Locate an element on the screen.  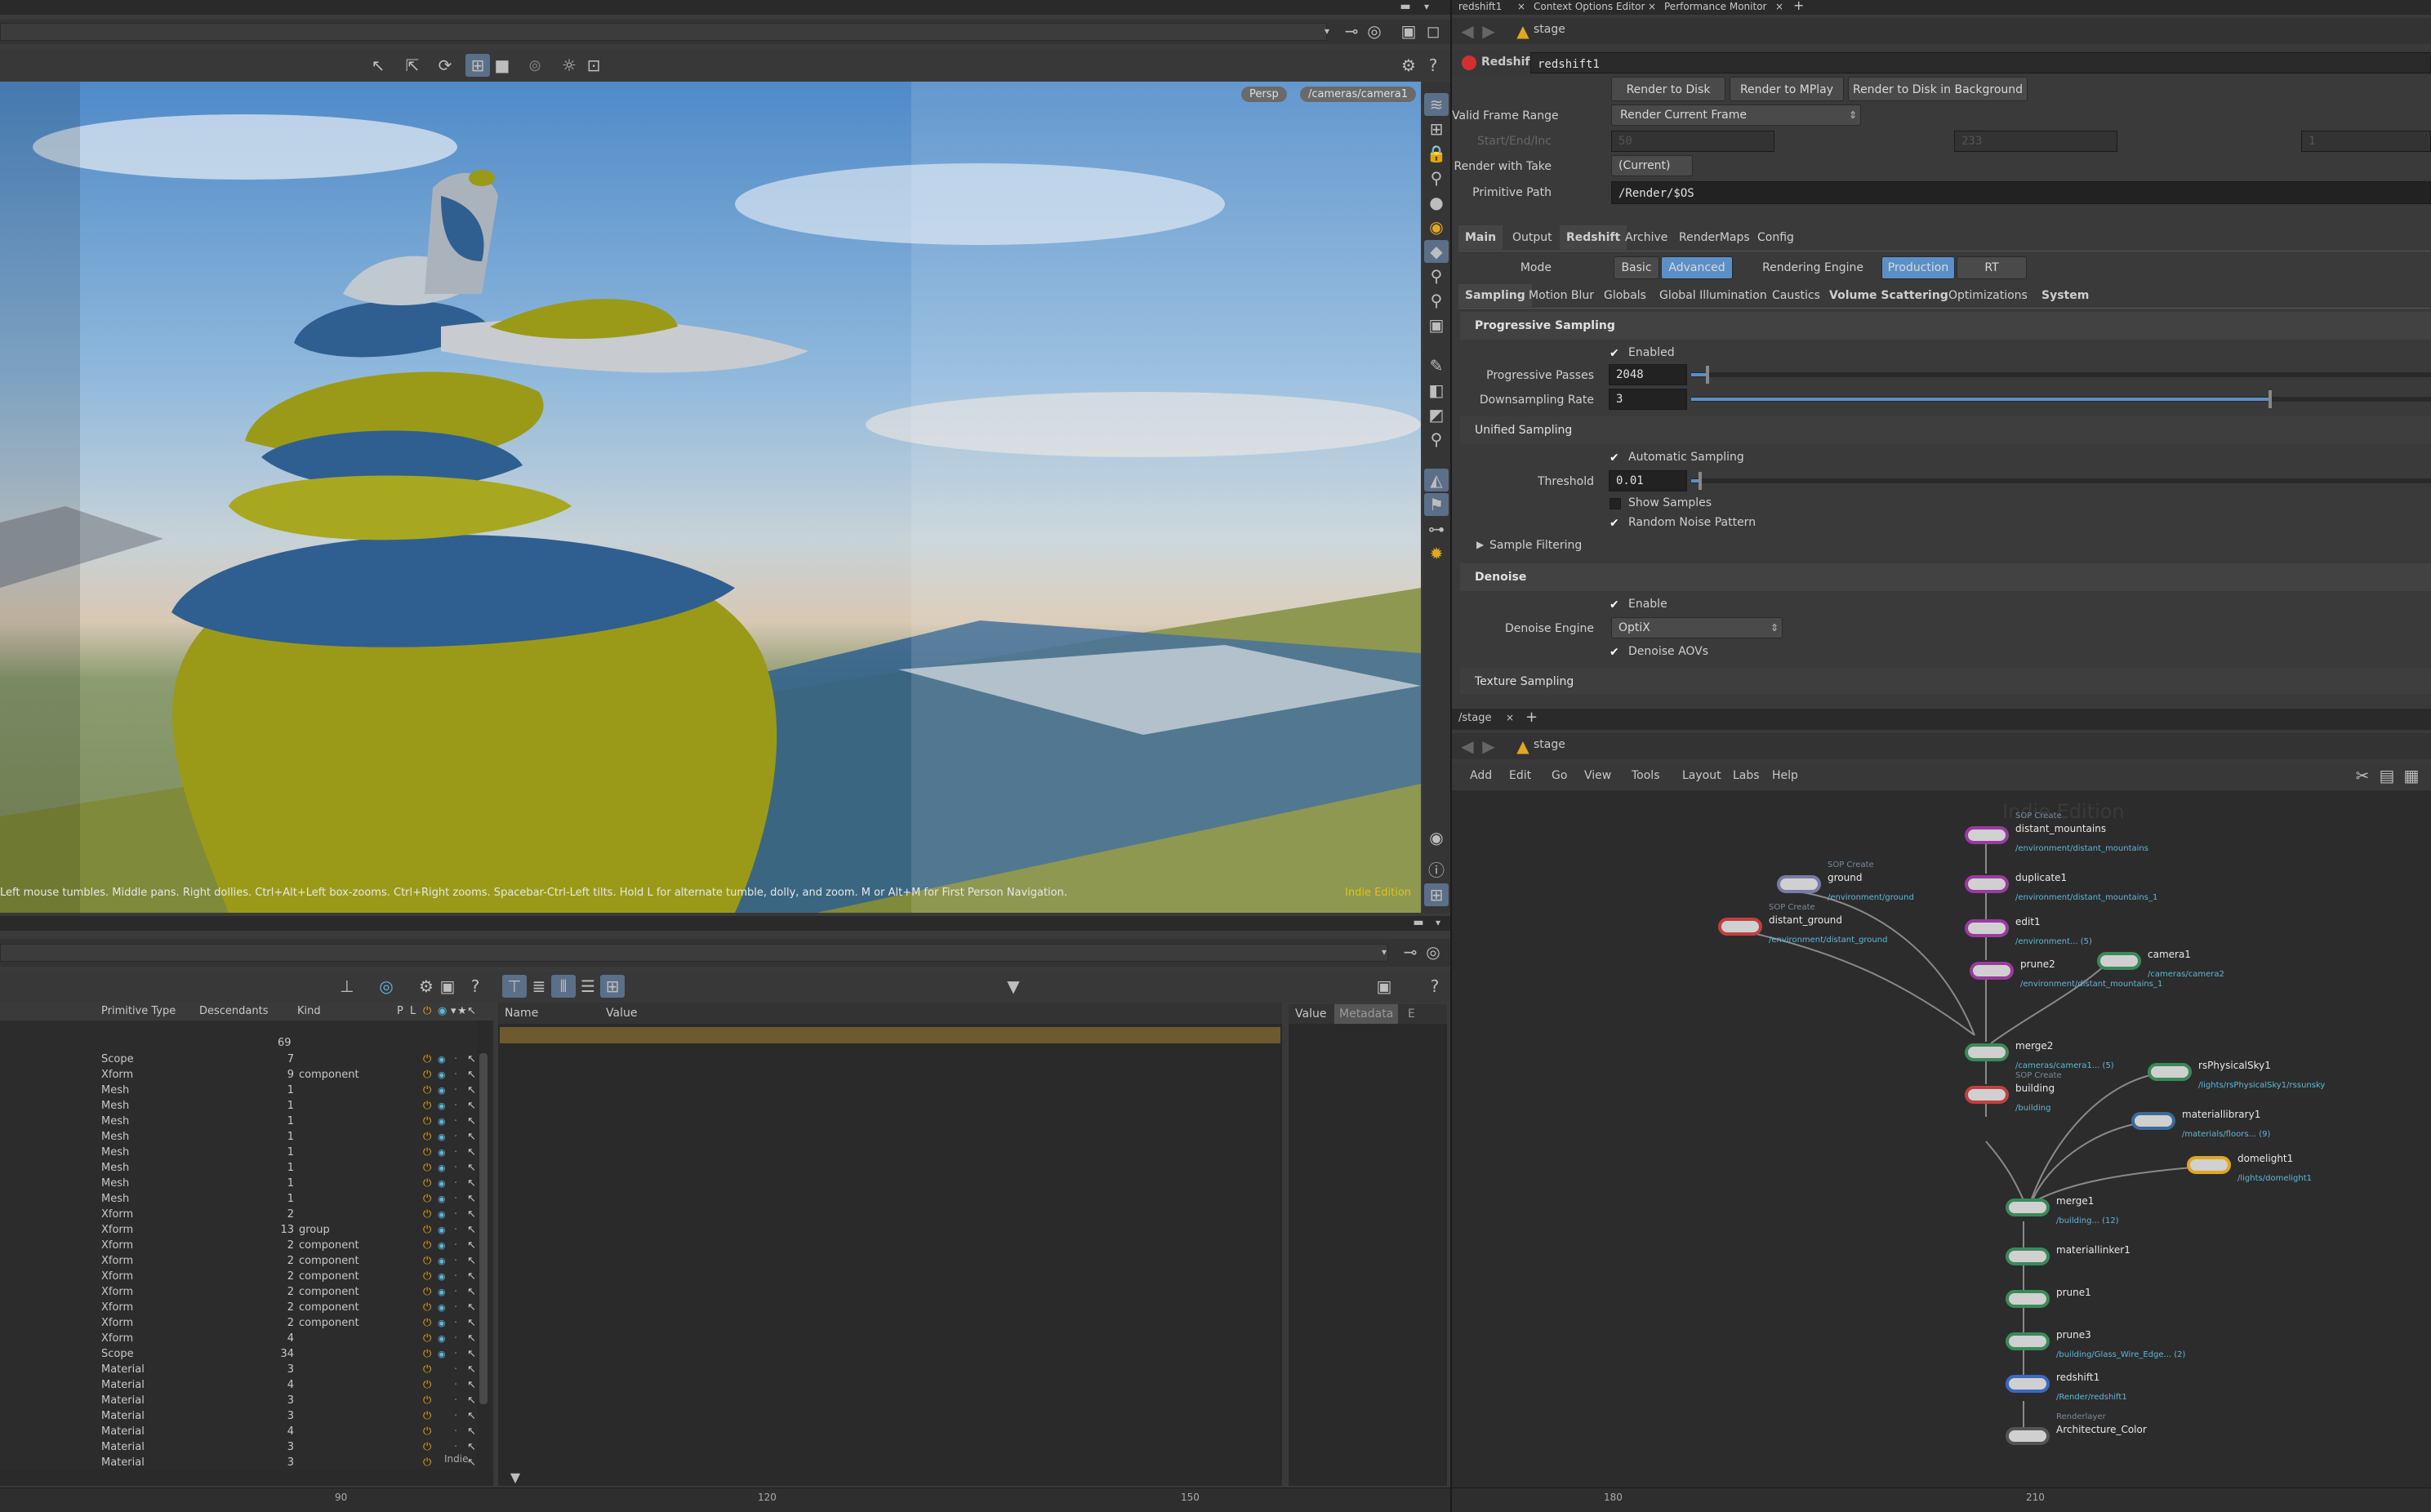
menu-labs: Labs is located at coordinates (1747, 775).